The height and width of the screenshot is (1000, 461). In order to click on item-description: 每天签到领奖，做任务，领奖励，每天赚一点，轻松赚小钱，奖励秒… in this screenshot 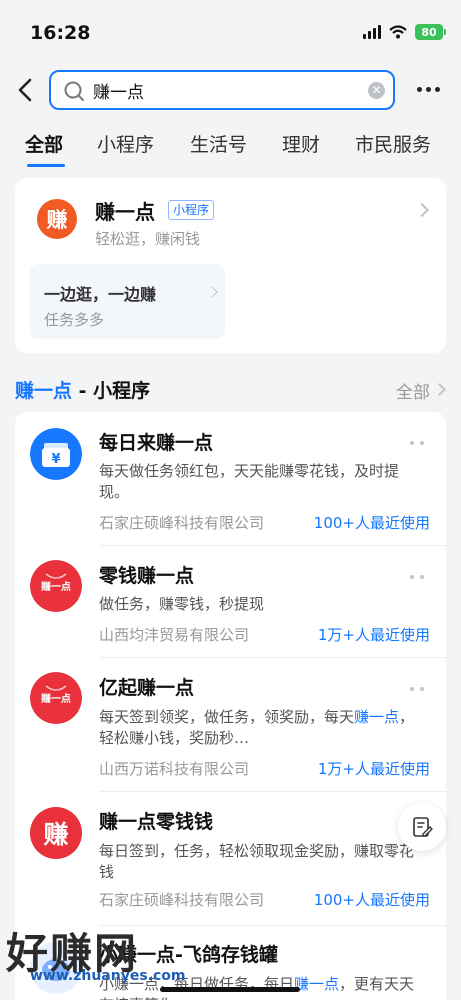, I will do `click(257, 727)`.